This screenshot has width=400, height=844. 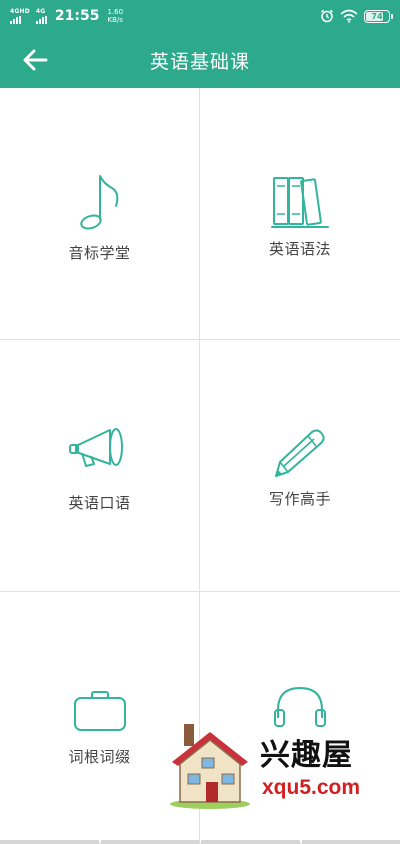 I want to click on wifi-icon, so click(x=349, y=16).